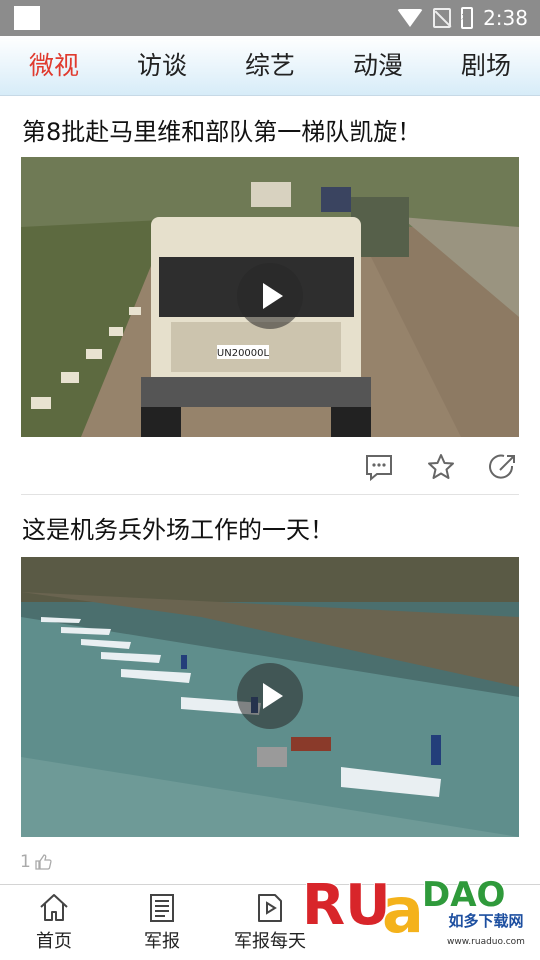 The width and height of the screenshot is (540, 960). What do you see at coordinates (410, 18) in the screenshot?
I see `wifi-icon` at bounding box center [410, 18].